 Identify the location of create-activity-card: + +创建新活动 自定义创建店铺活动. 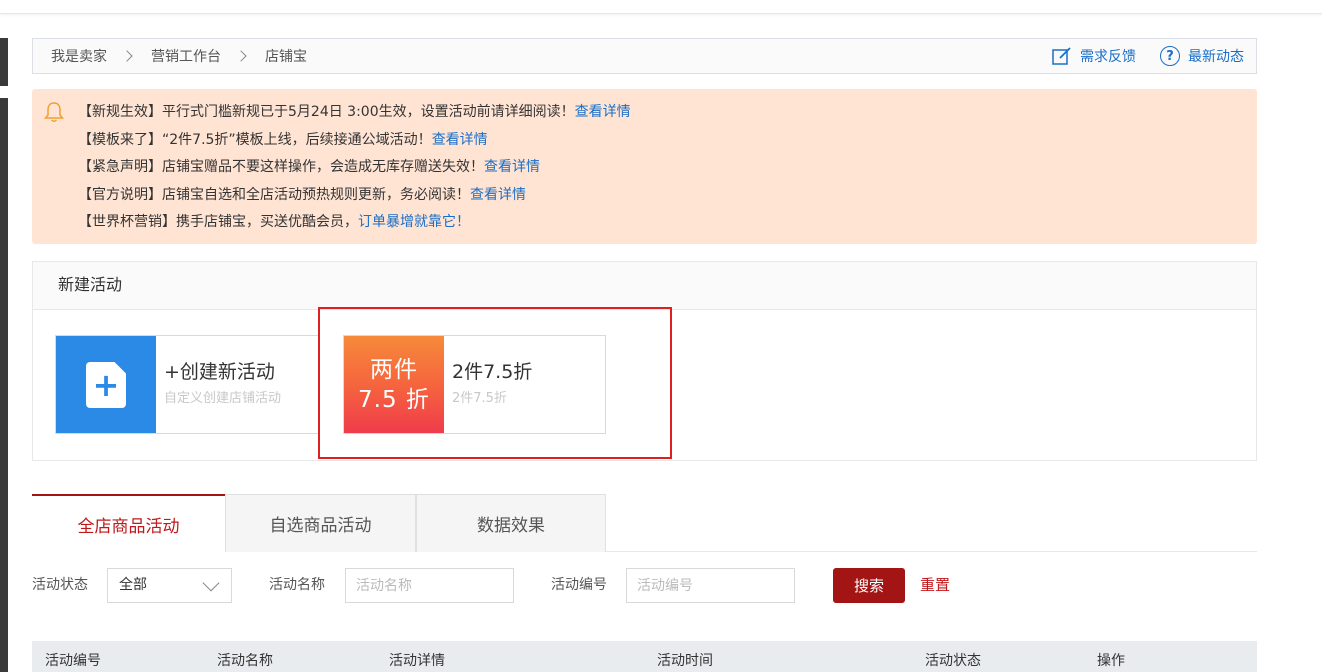
(187, 384).